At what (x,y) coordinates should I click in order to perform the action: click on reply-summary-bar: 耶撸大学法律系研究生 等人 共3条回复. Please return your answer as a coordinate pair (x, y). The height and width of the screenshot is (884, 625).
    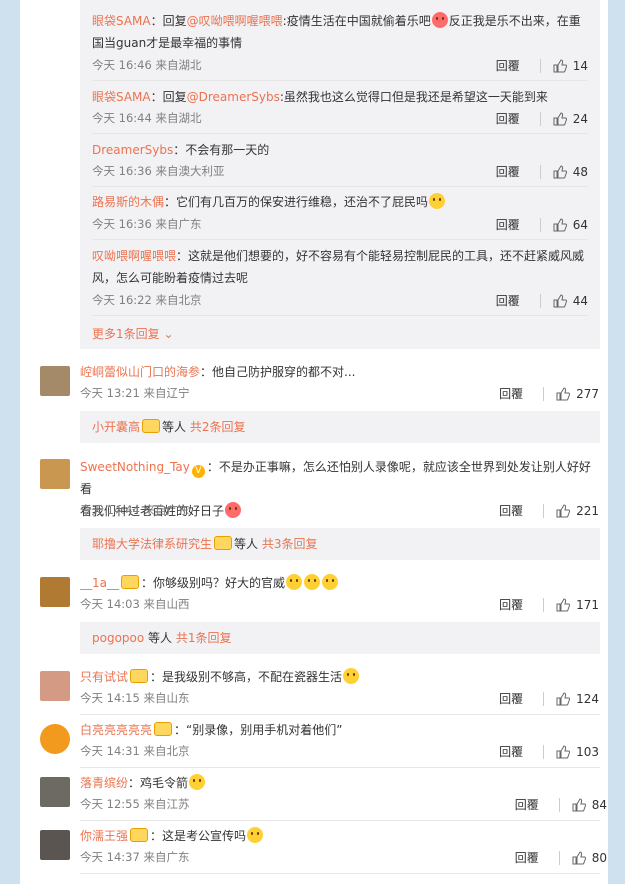
    Looking at the image, I should click on (340, 544).